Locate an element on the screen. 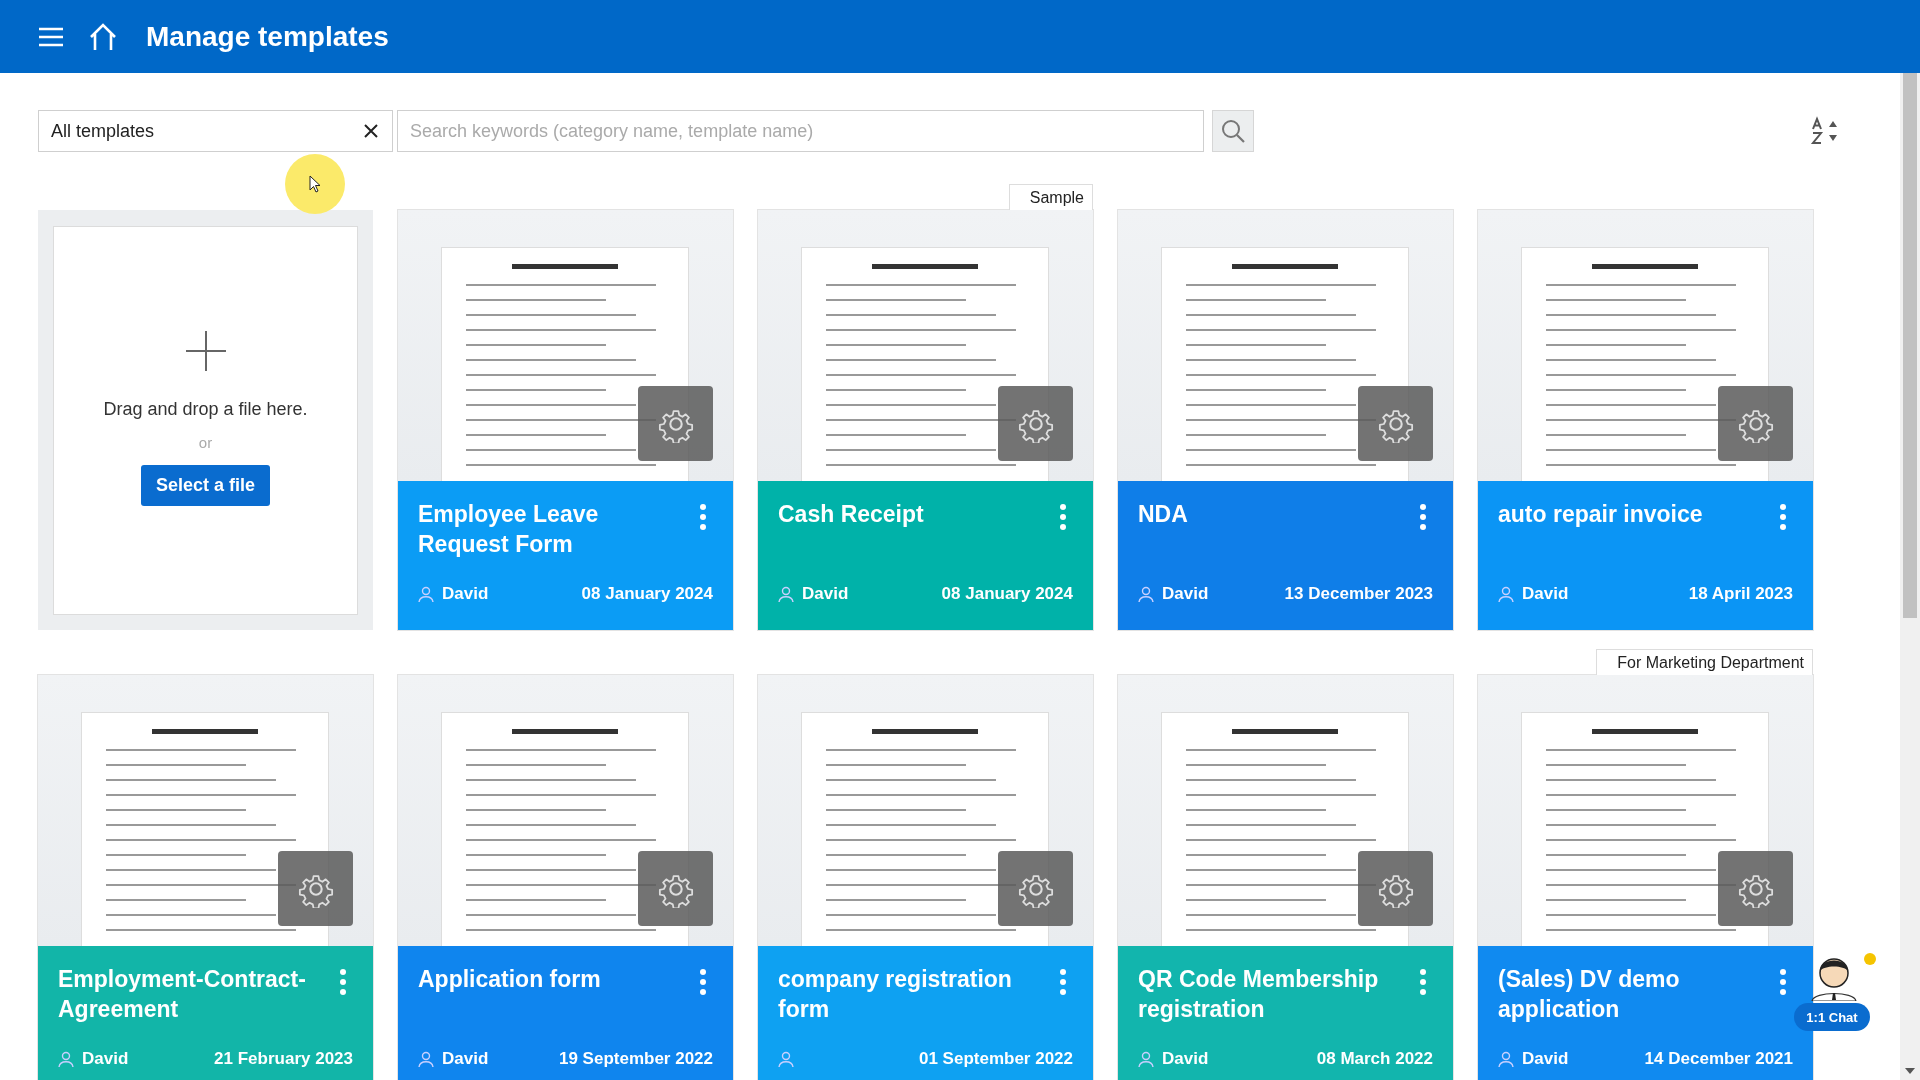 Image resolution: width=1920 pixels, height=1080 pixels. drop-prompt: Drag and drop a file here. is located at coordinates (205, 409).